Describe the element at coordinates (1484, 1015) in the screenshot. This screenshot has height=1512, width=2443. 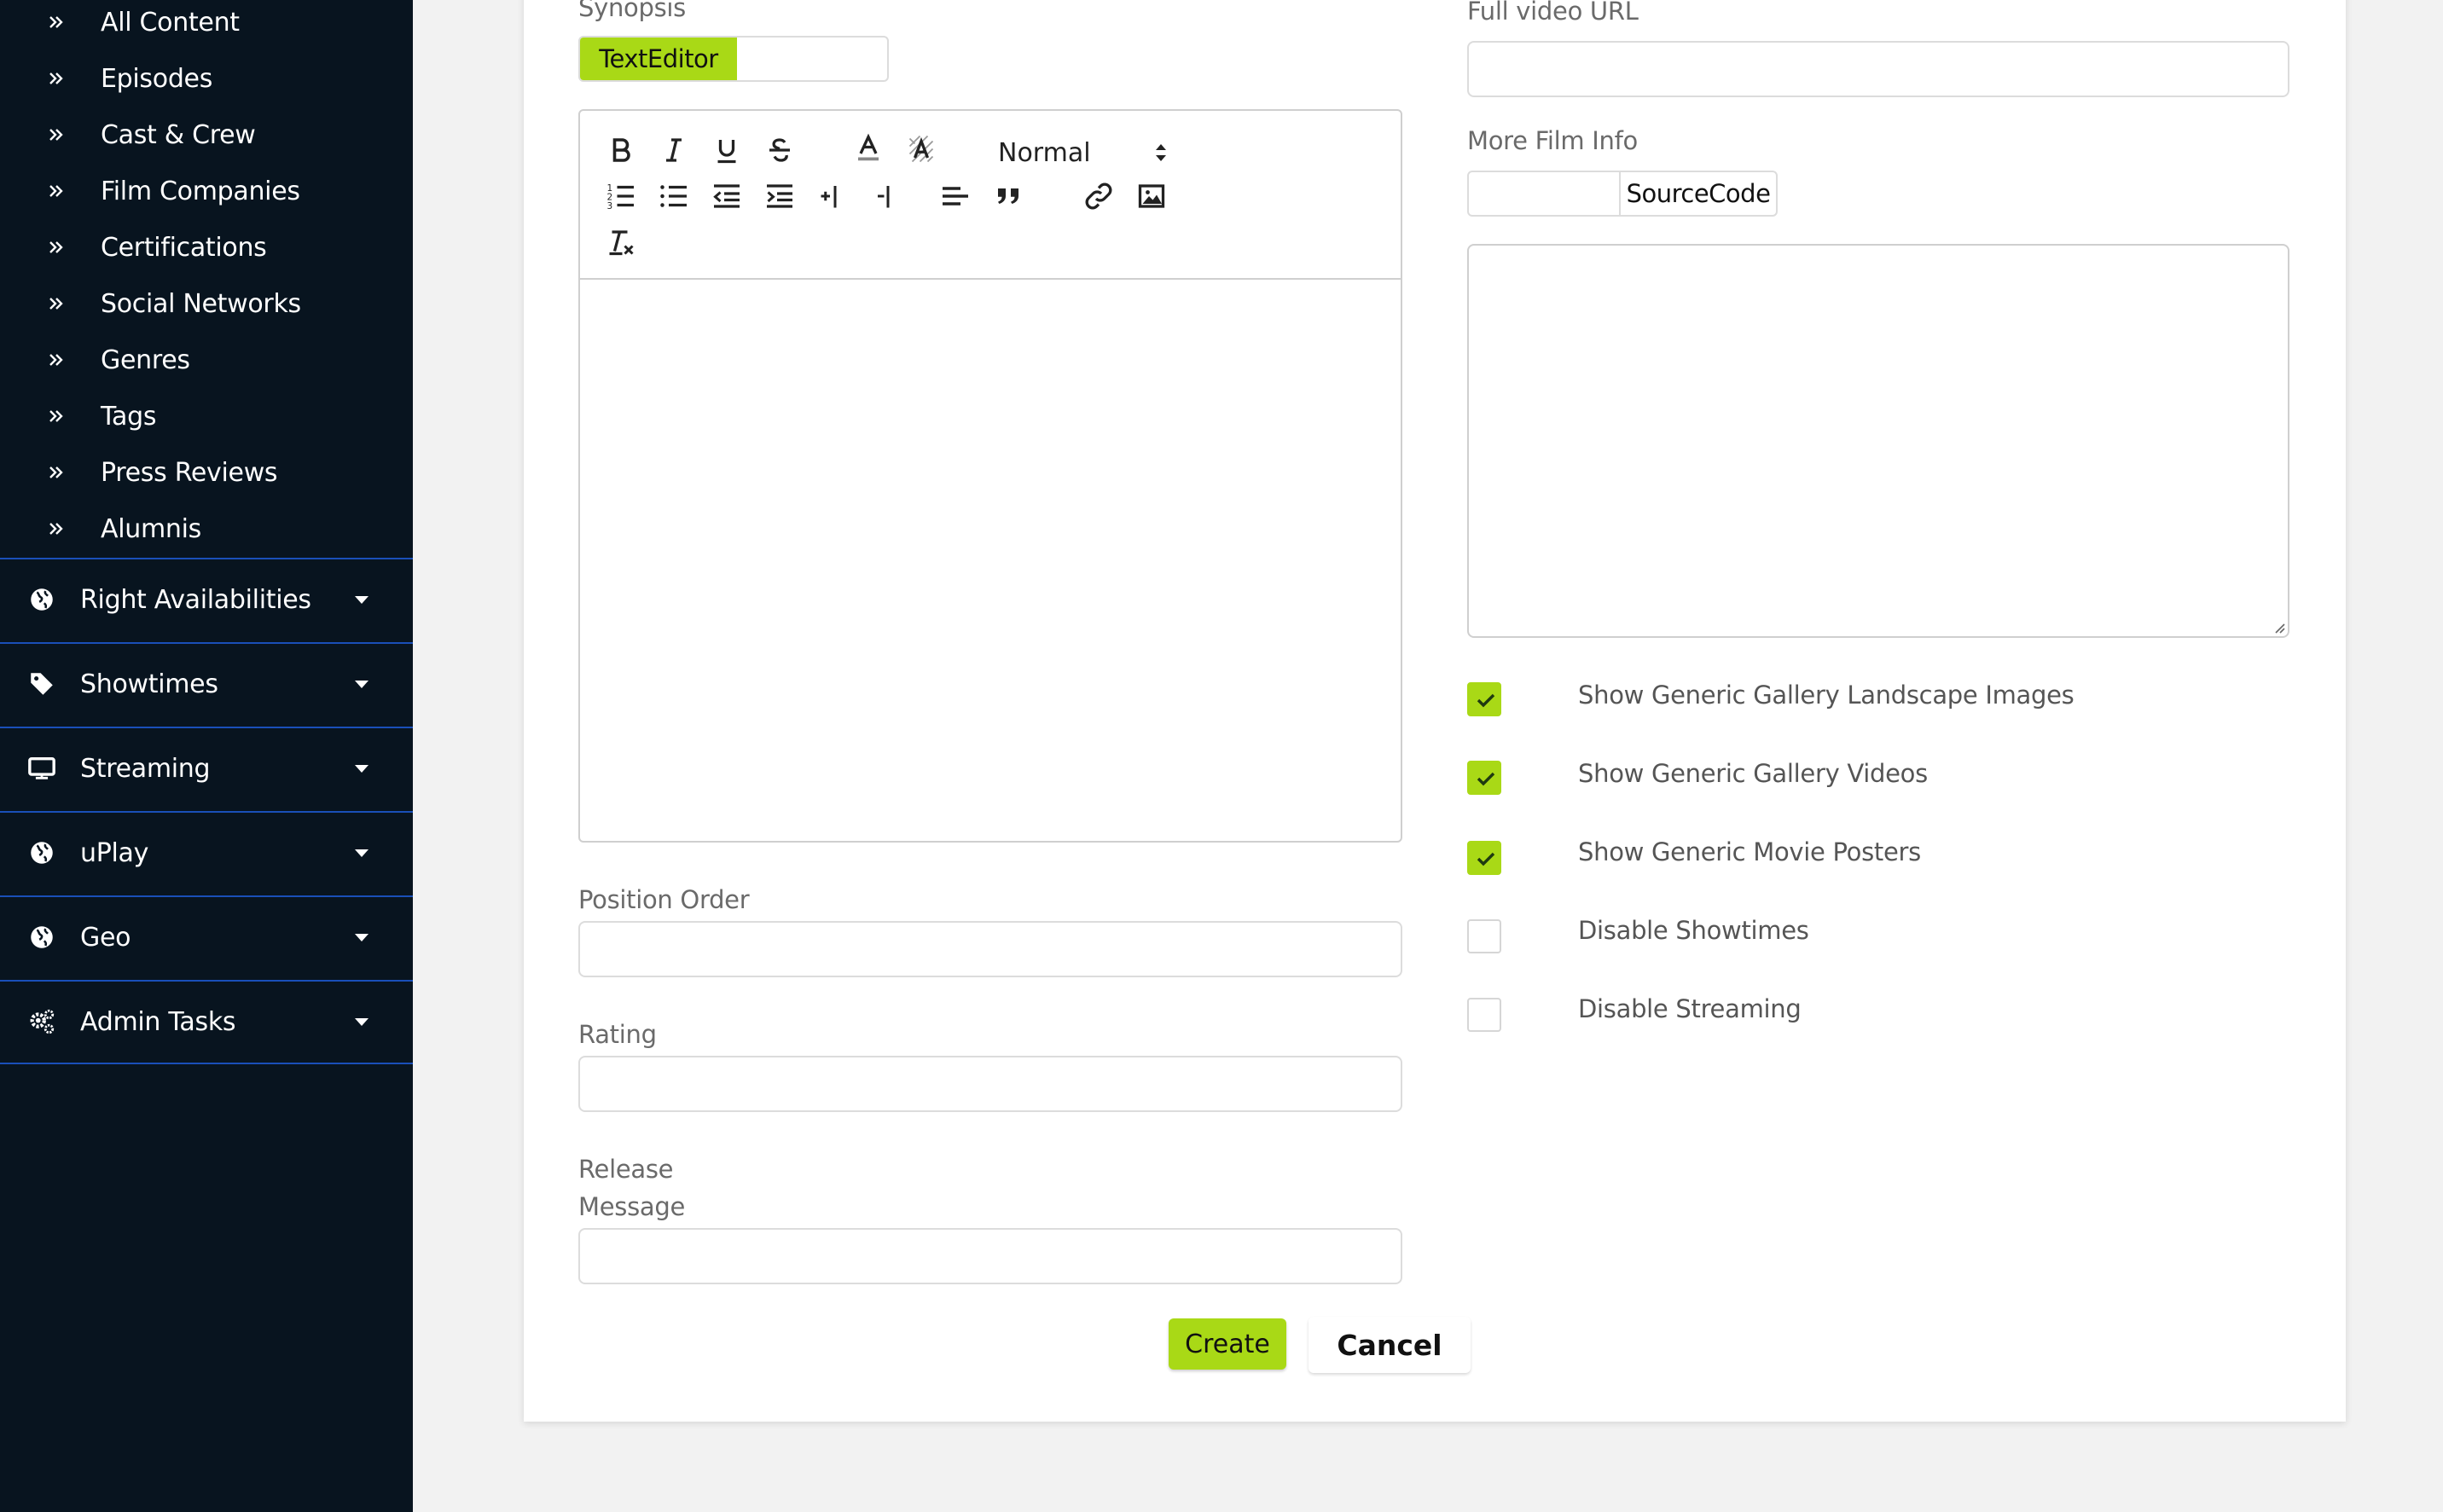
I see `disable-streaming-checkbox` at that location.